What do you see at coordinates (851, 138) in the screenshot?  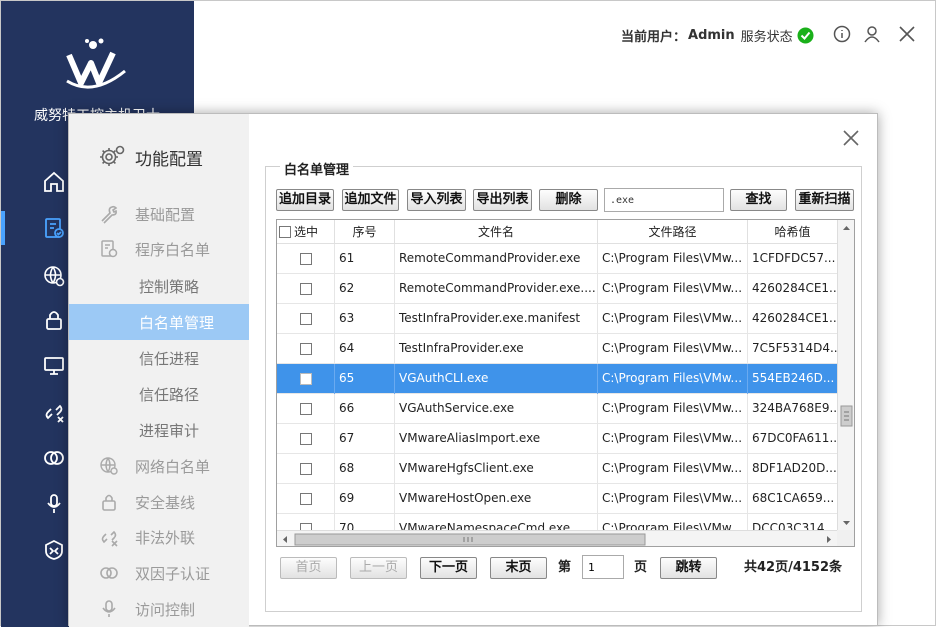 I see `dialog-close-icon` at bounding box center [851, 138].